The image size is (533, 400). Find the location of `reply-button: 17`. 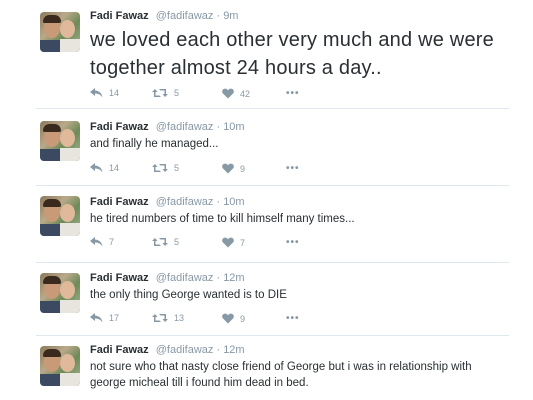

reply-button: 17 is located at coordinates (104, 318).